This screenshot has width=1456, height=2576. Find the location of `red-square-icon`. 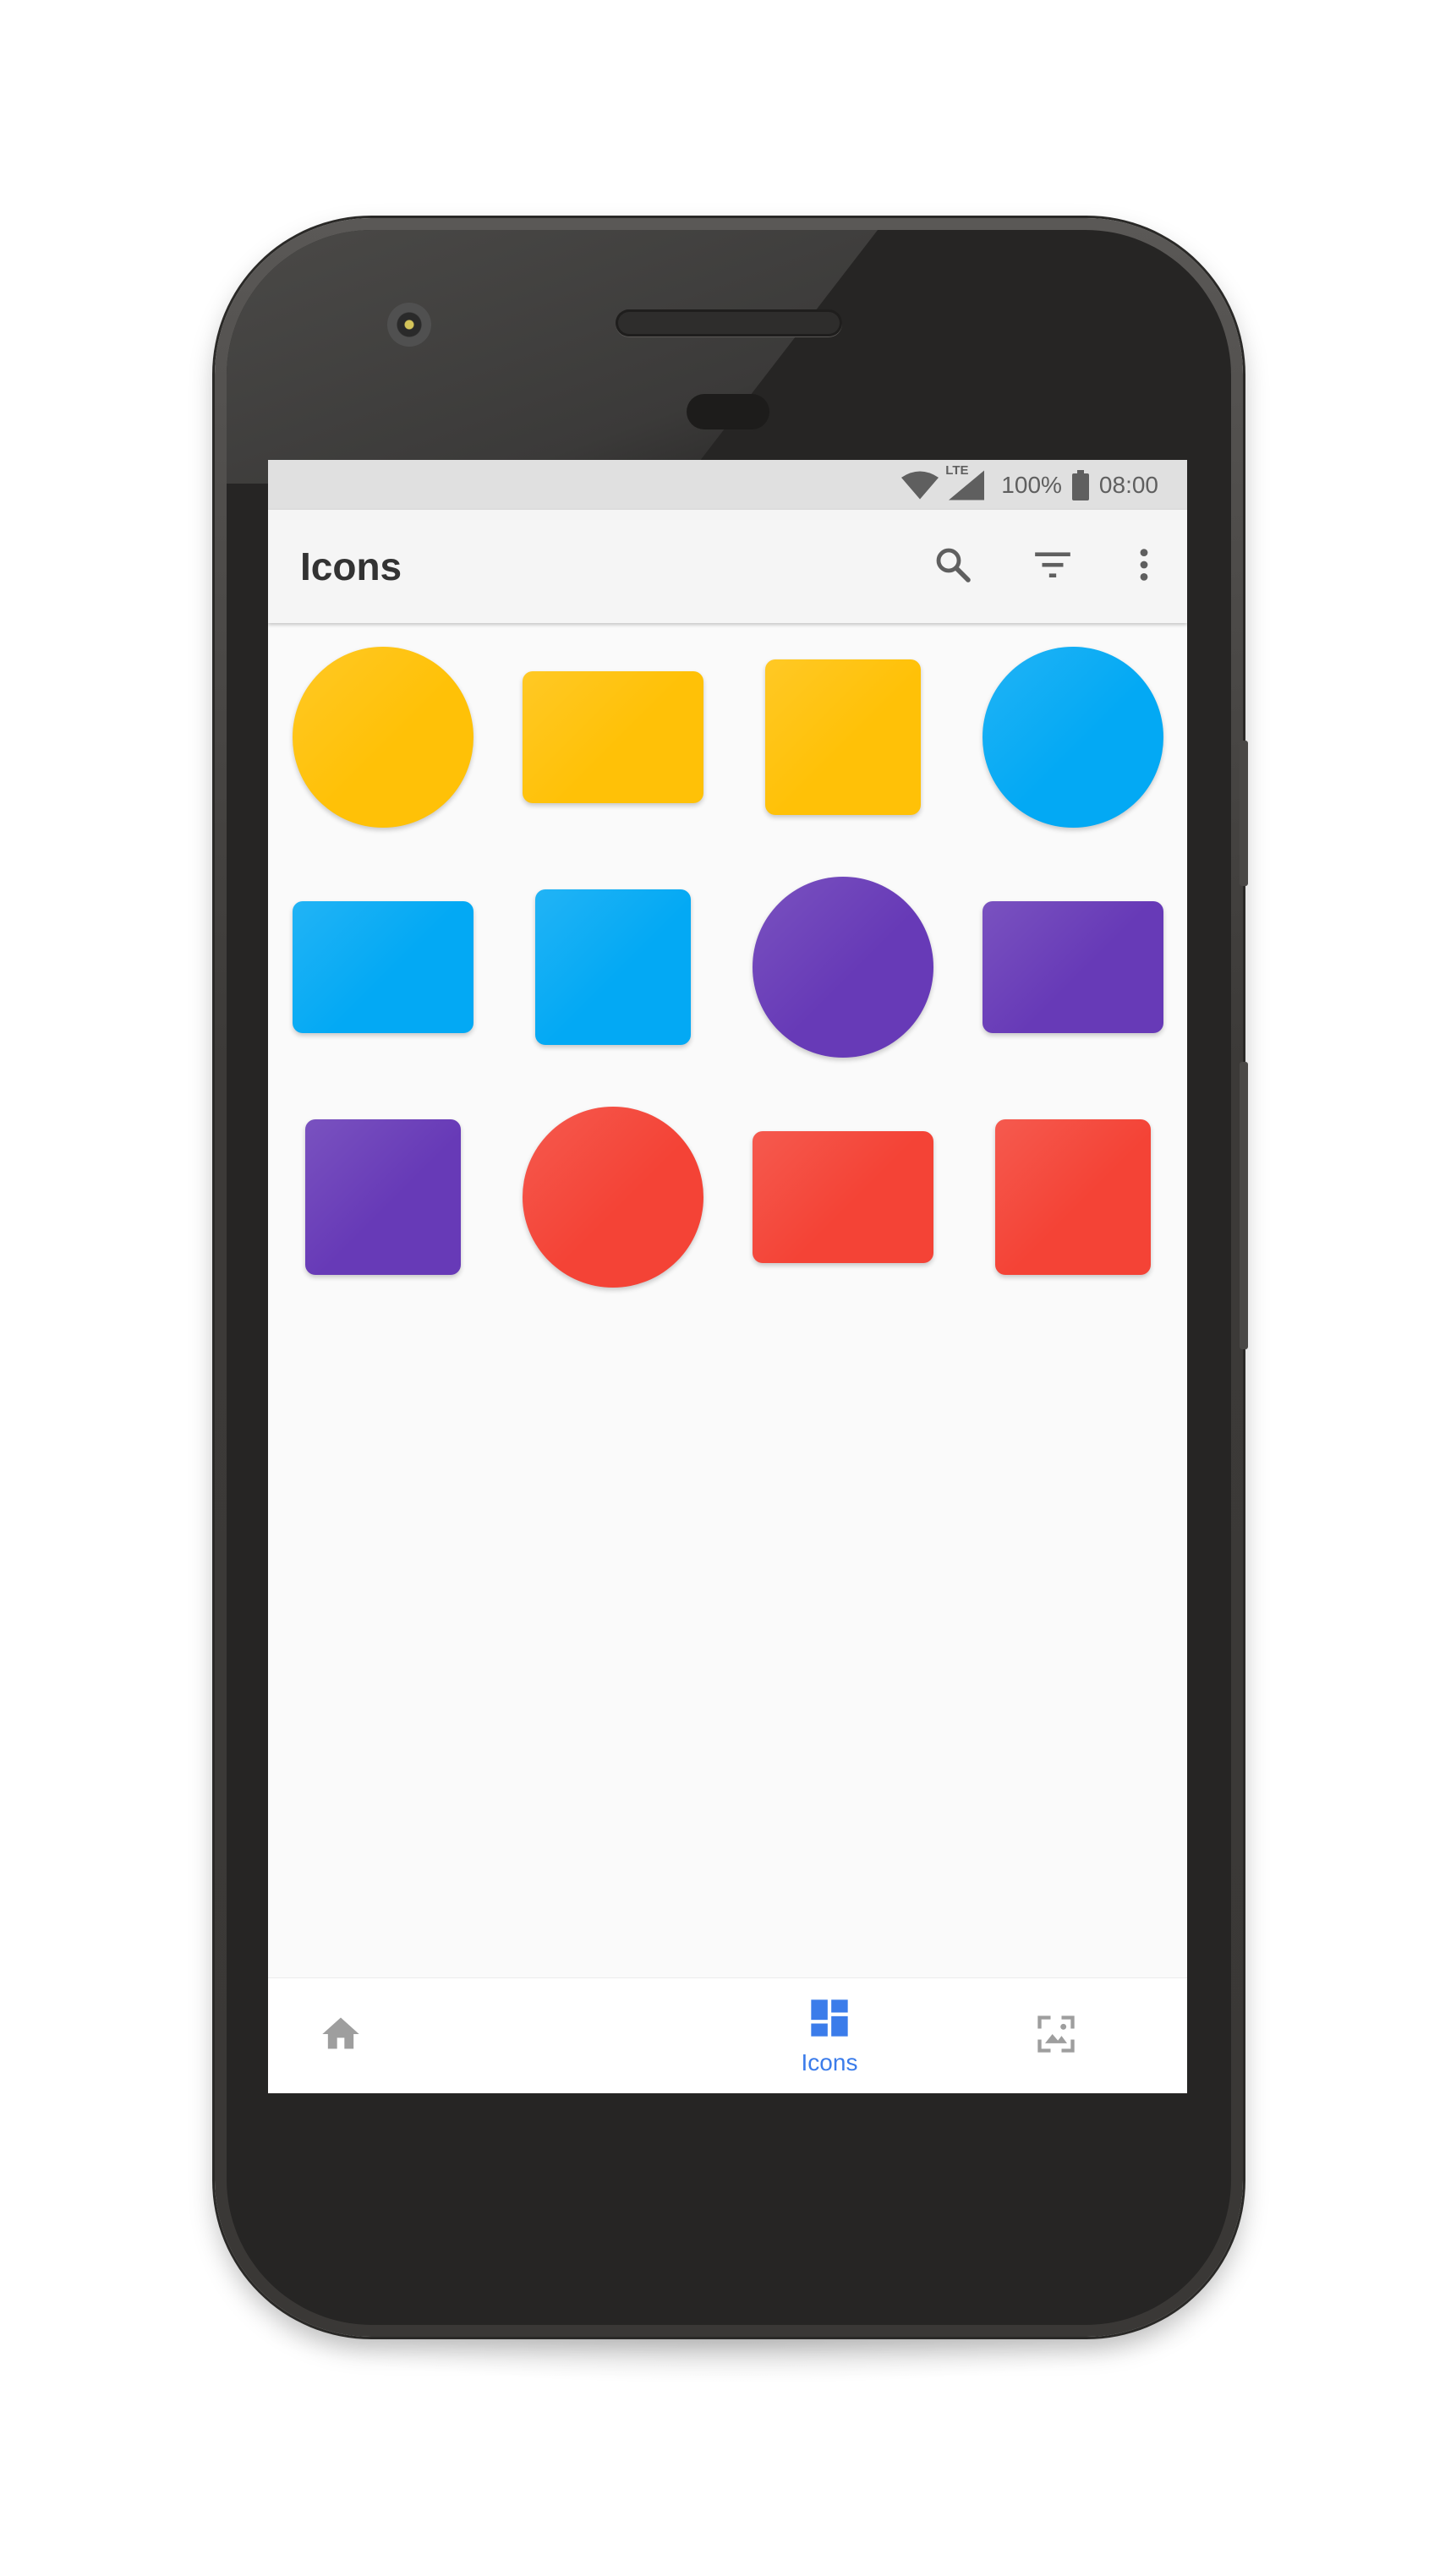

red-square-icon is located at coordinates (1073, 1197).